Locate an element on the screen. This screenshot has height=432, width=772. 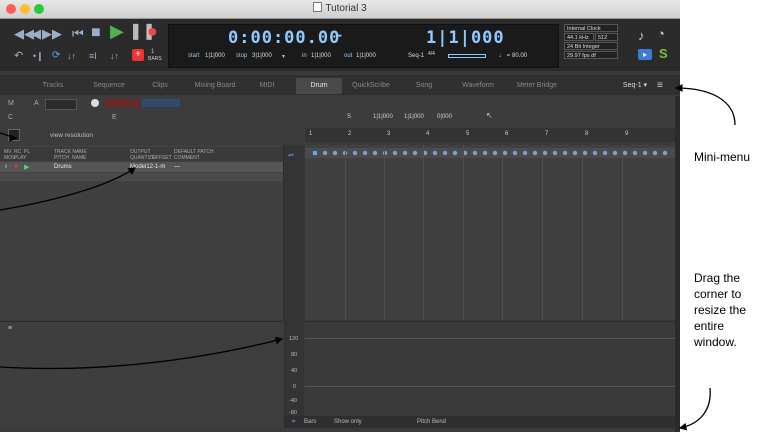
header-play: PLAY is located at coordinates (20, 158).